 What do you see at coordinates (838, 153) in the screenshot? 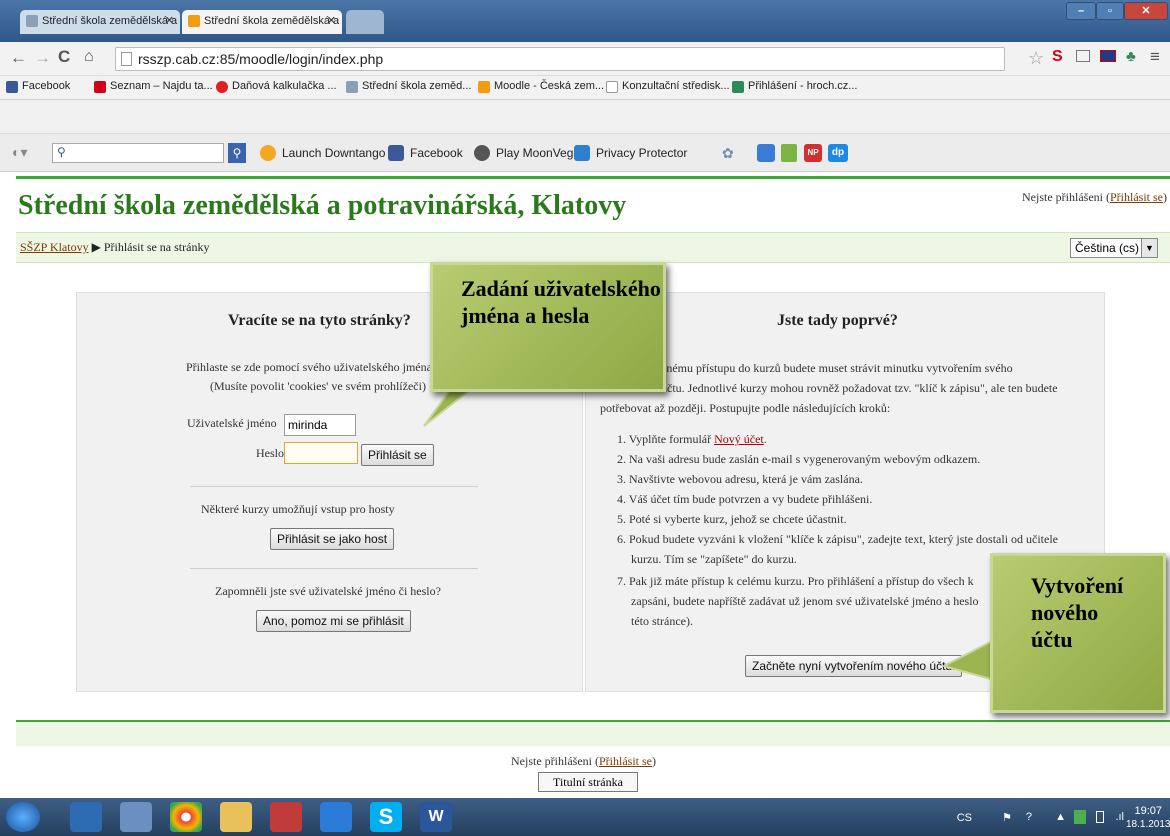
I see `extension-dp-icon: dp` at bounding box center [838, 153].